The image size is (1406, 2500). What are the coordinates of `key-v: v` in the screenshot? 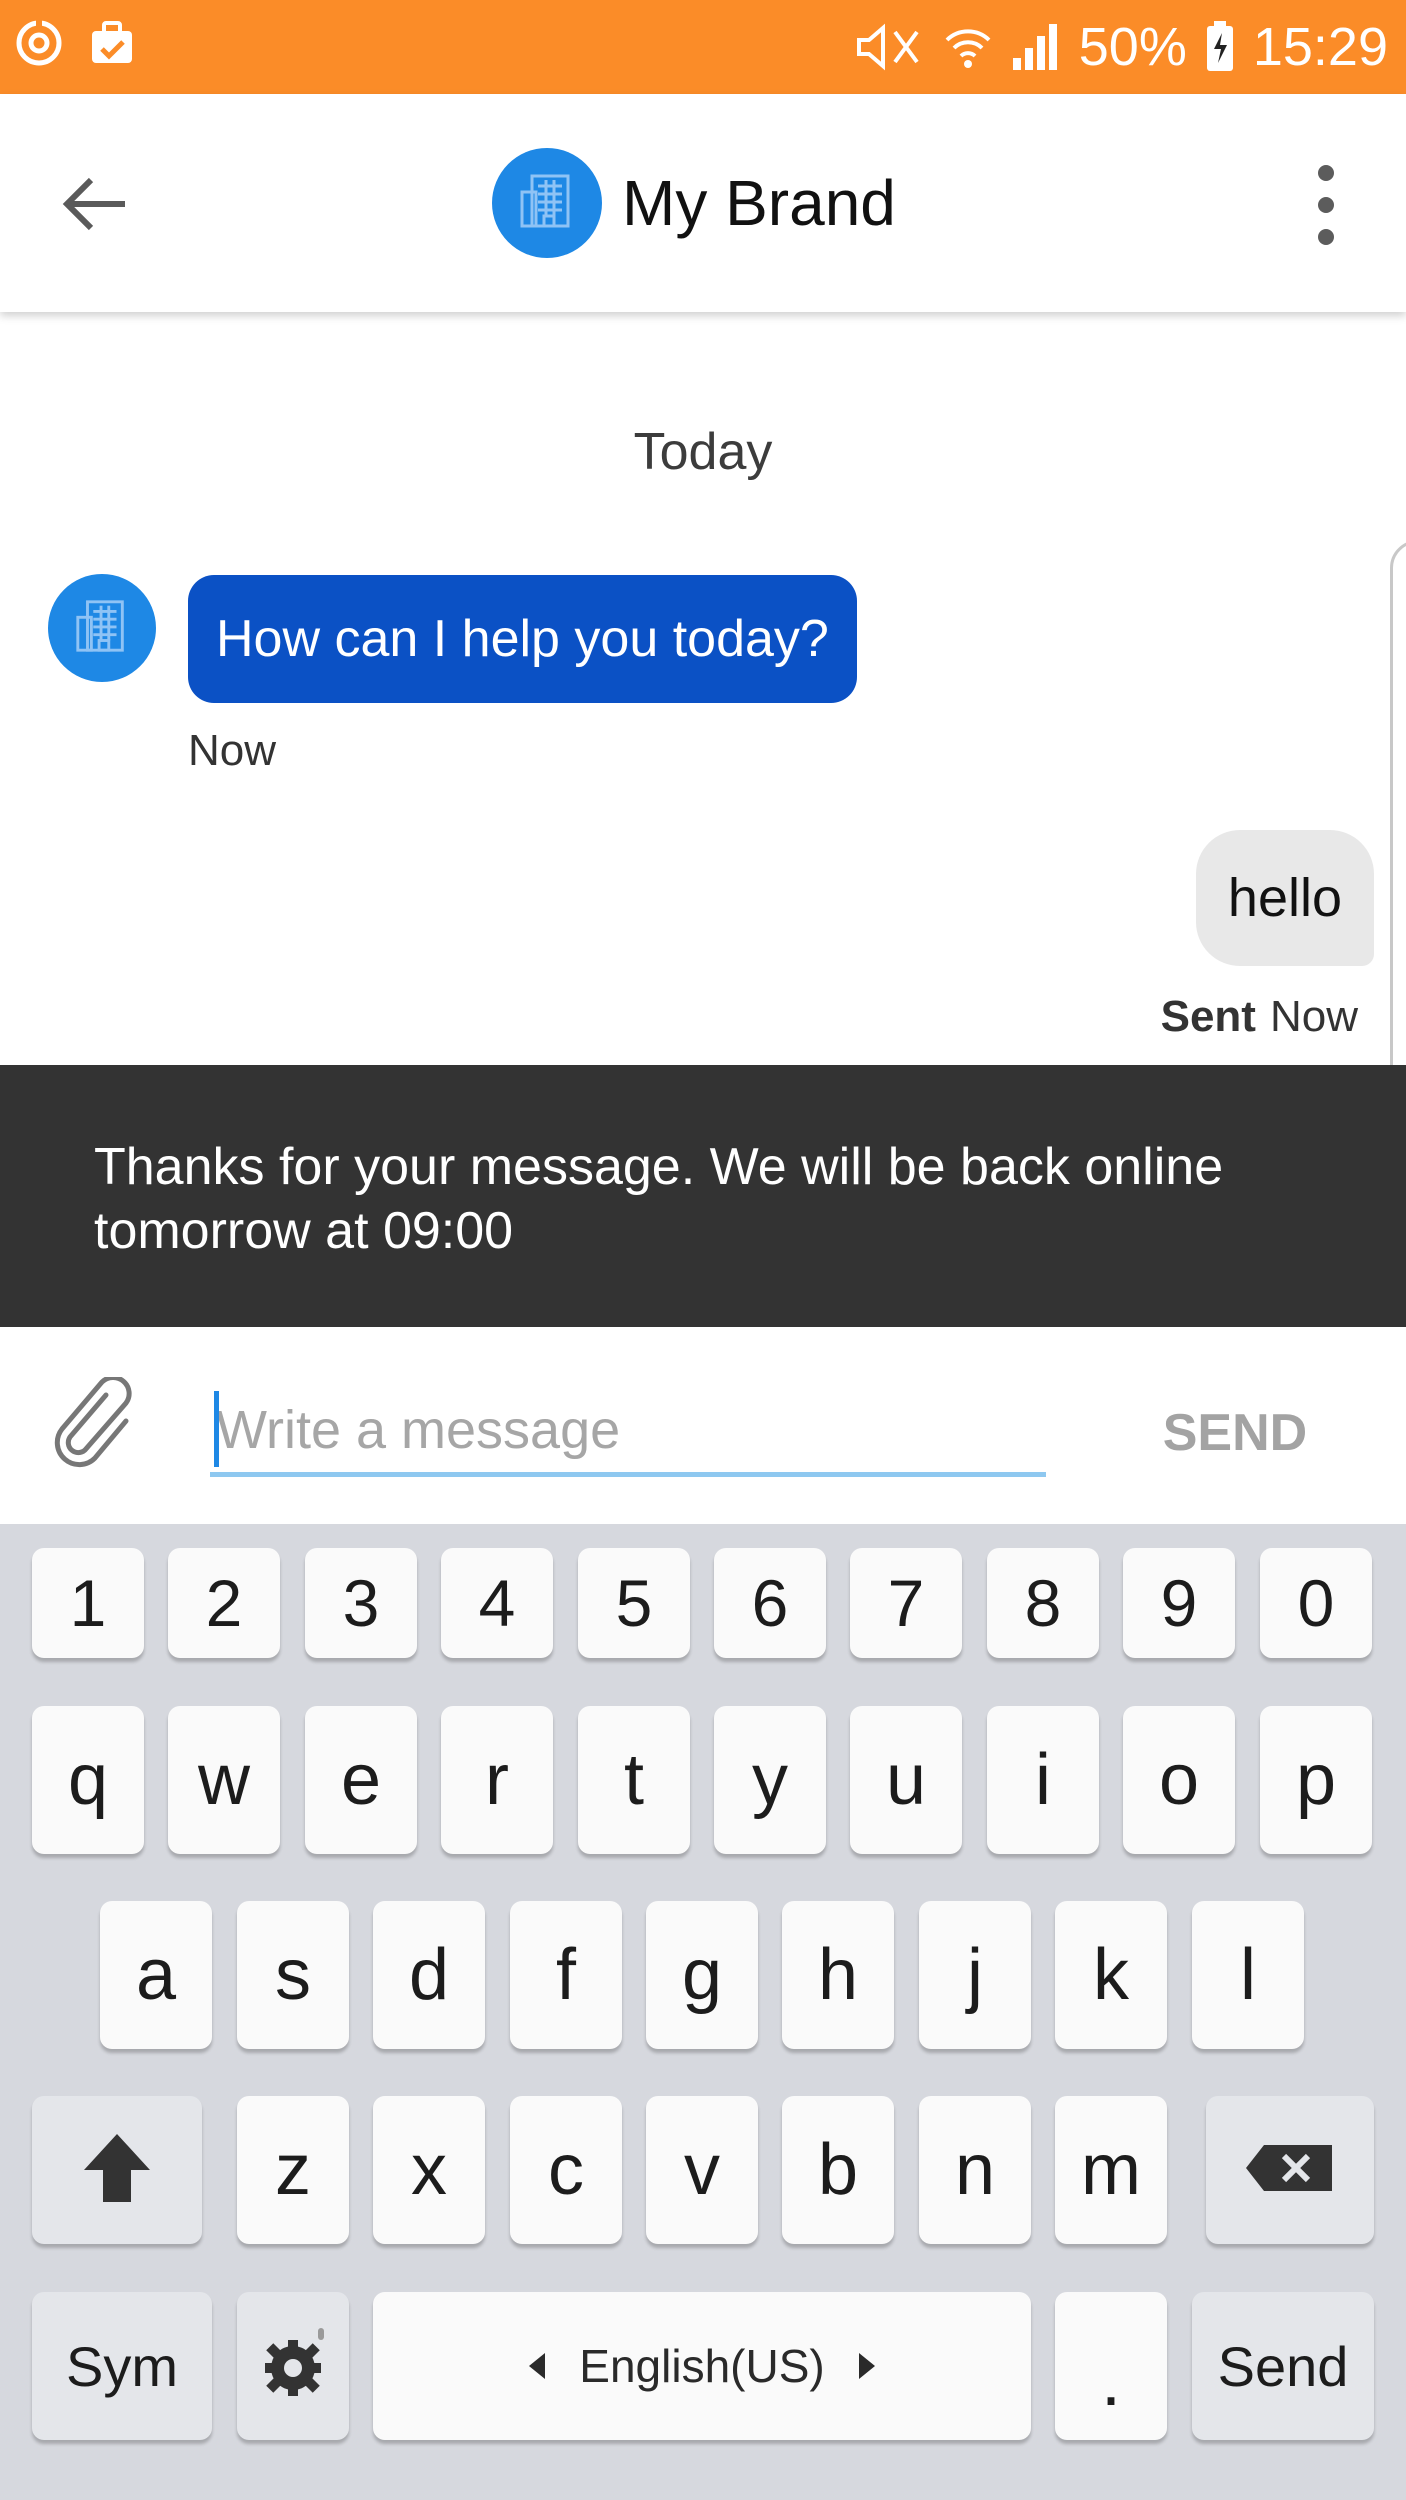 It's located at (702, 2170).